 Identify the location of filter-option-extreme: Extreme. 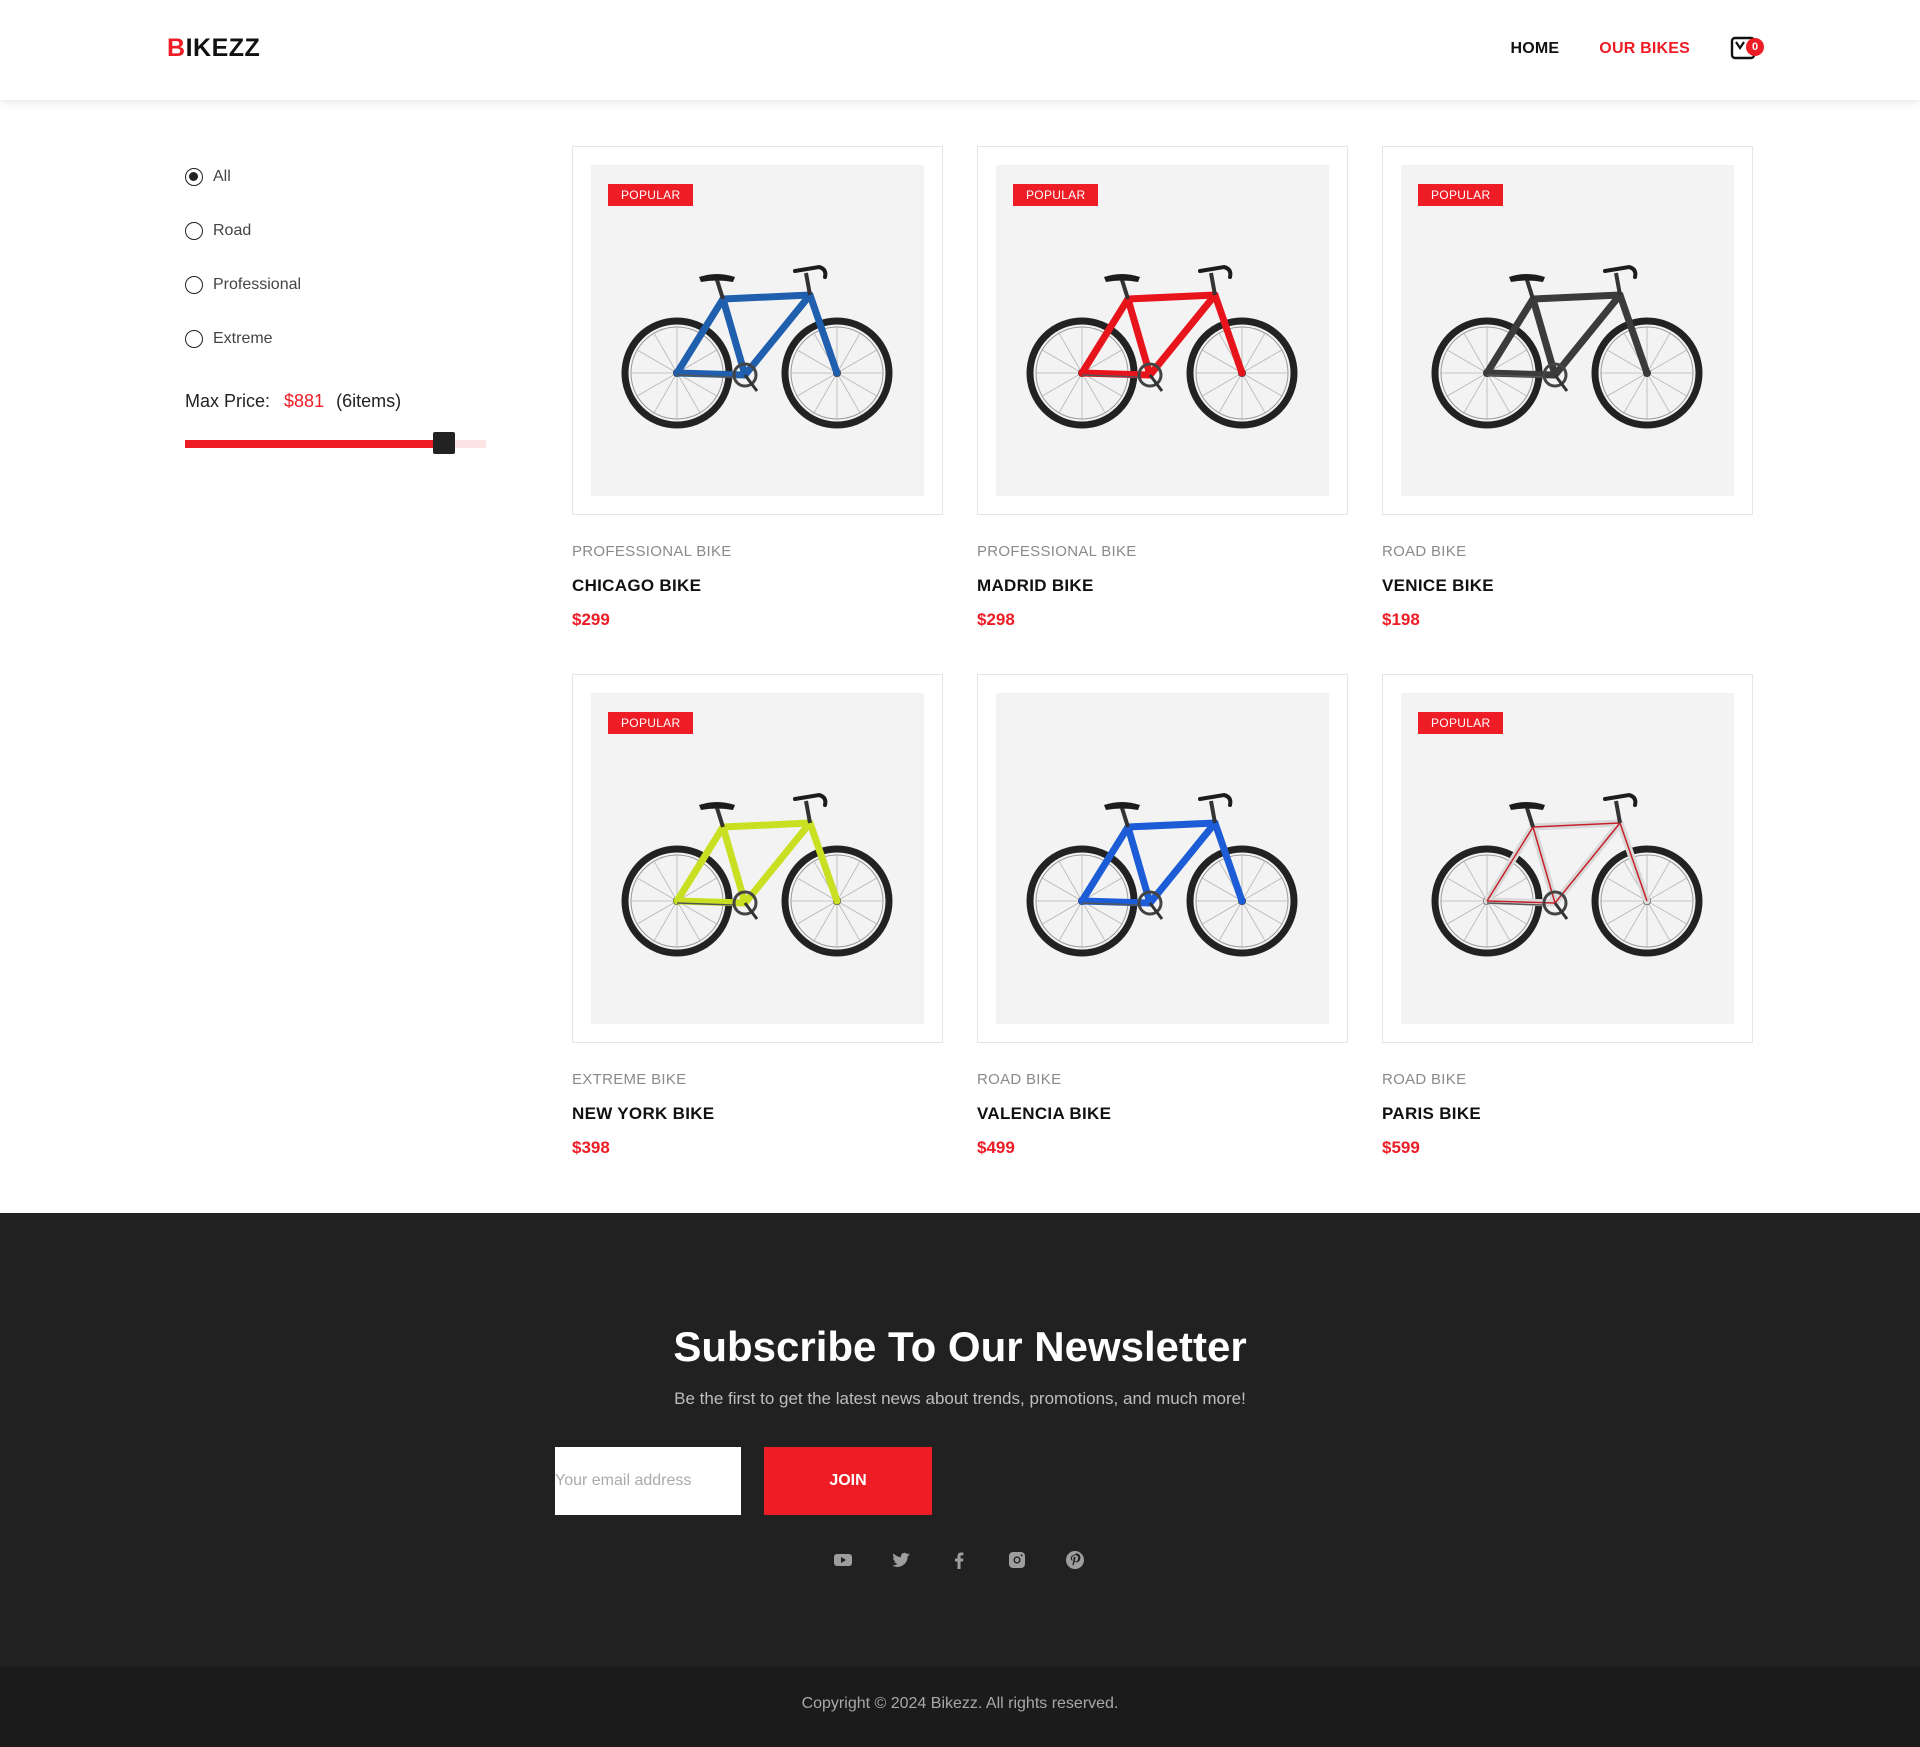
(335, 339).